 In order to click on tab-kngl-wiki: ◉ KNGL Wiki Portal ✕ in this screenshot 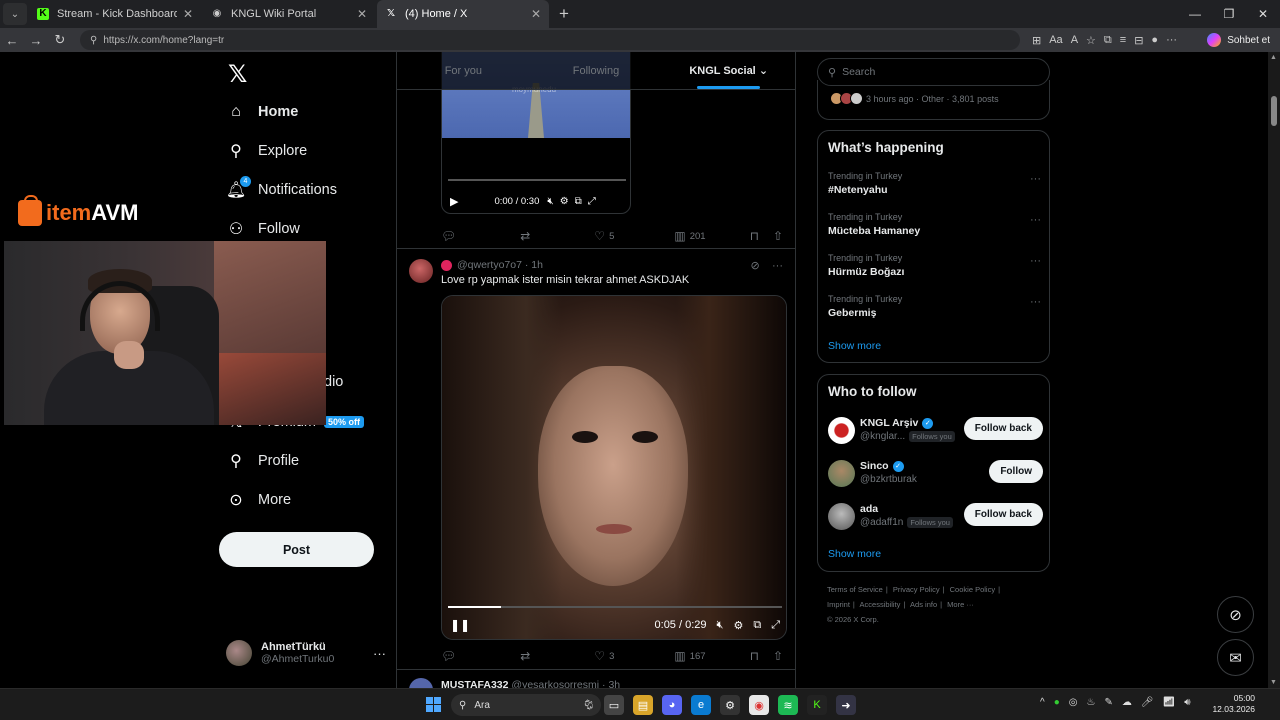, I will do `click(289, 14)`.